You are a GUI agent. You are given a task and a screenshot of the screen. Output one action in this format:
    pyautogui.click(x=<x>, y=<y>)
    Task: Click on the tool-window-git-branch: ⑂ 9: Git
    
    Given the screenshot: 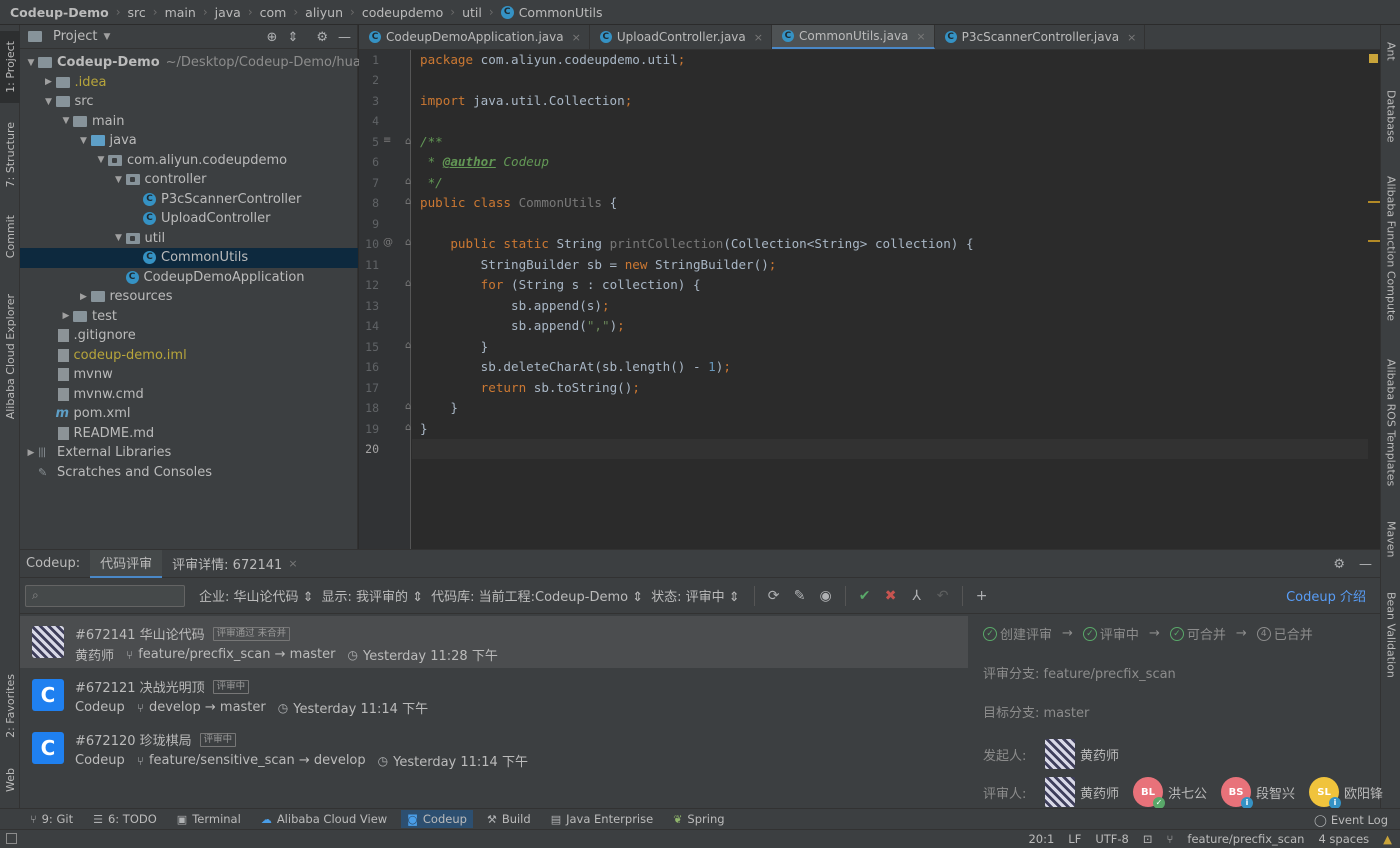 What is the action you would take?
    pyautogui.click(x=51, y=819)
    